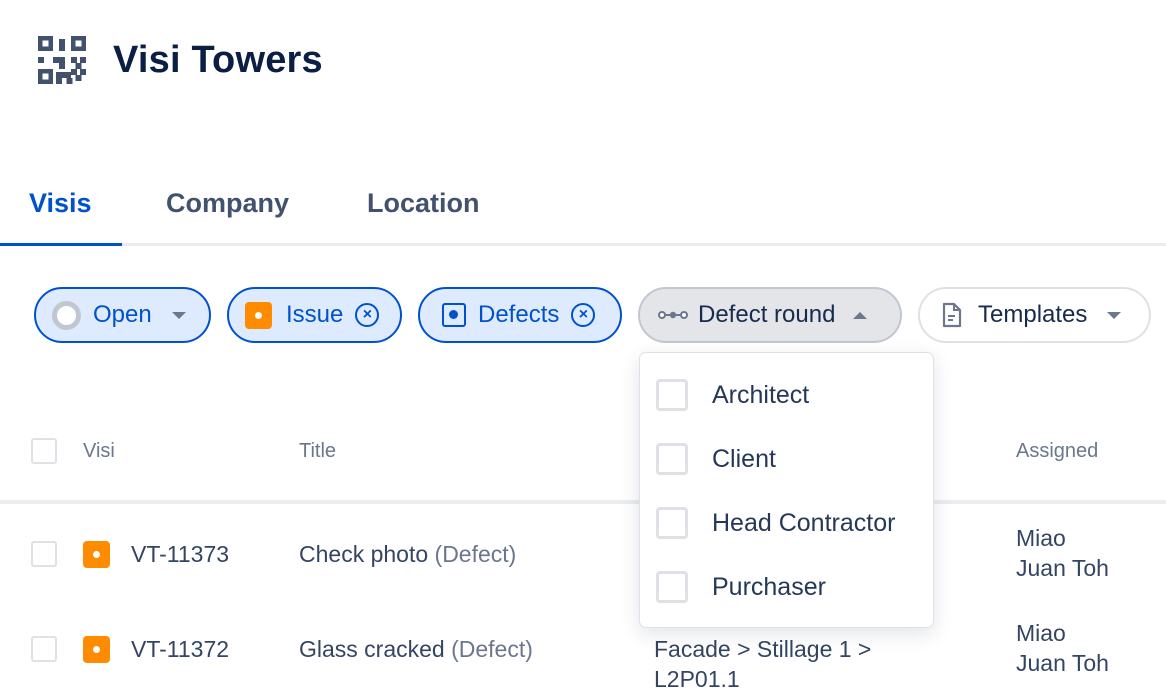  I want to click on category-filter-label: Defects, so click(519, 314).